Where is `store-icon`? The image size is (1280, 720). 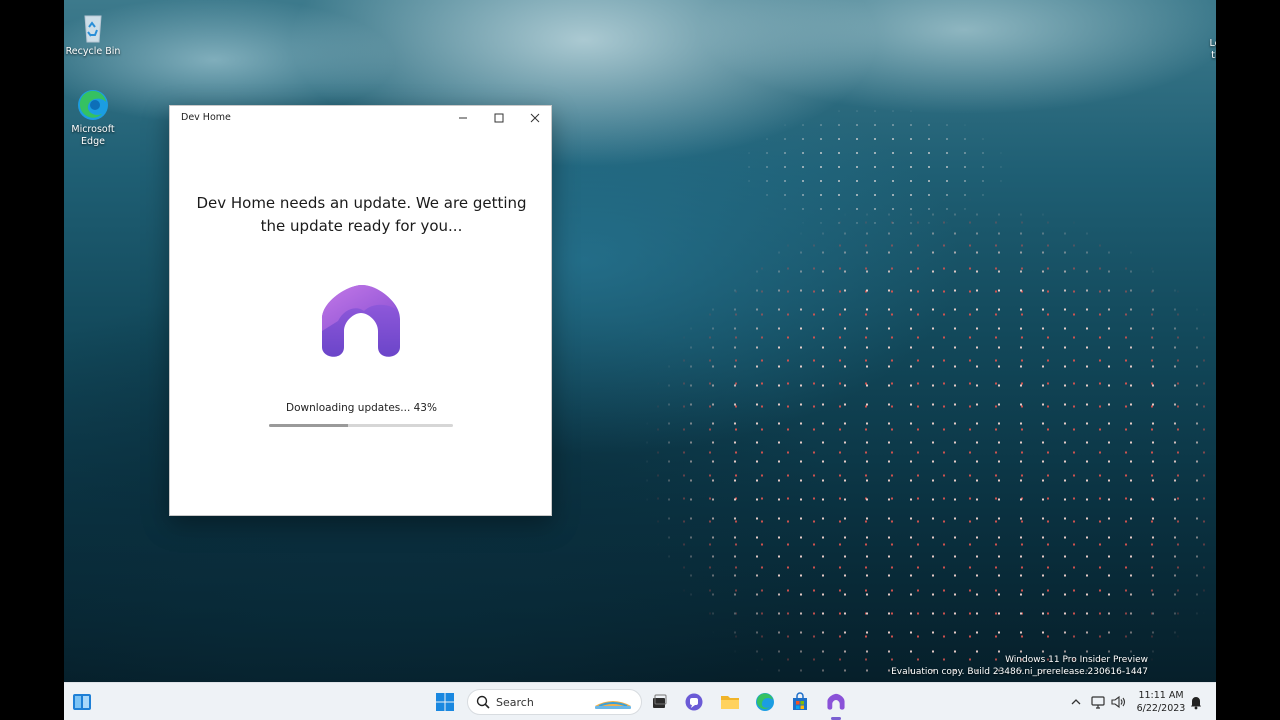 store-icon is located at coordinates (800, 701).